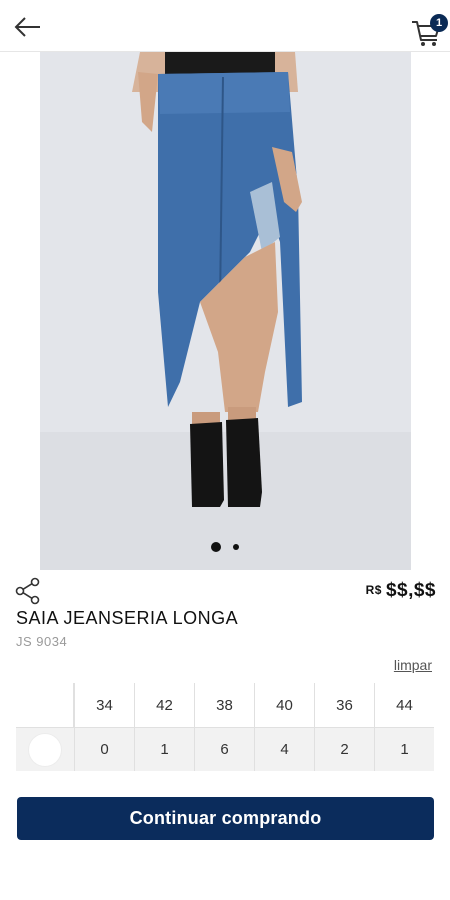  I want to click on quantity-row: 0 1 6 4 2 1, so click(225, 749).